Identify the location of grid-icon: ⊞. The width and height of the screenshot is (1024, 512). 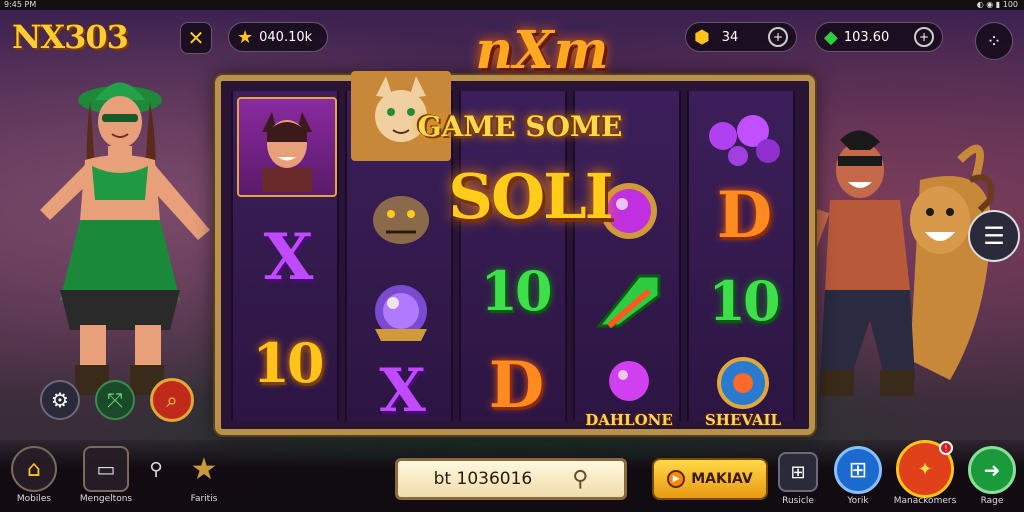
(798, 472).